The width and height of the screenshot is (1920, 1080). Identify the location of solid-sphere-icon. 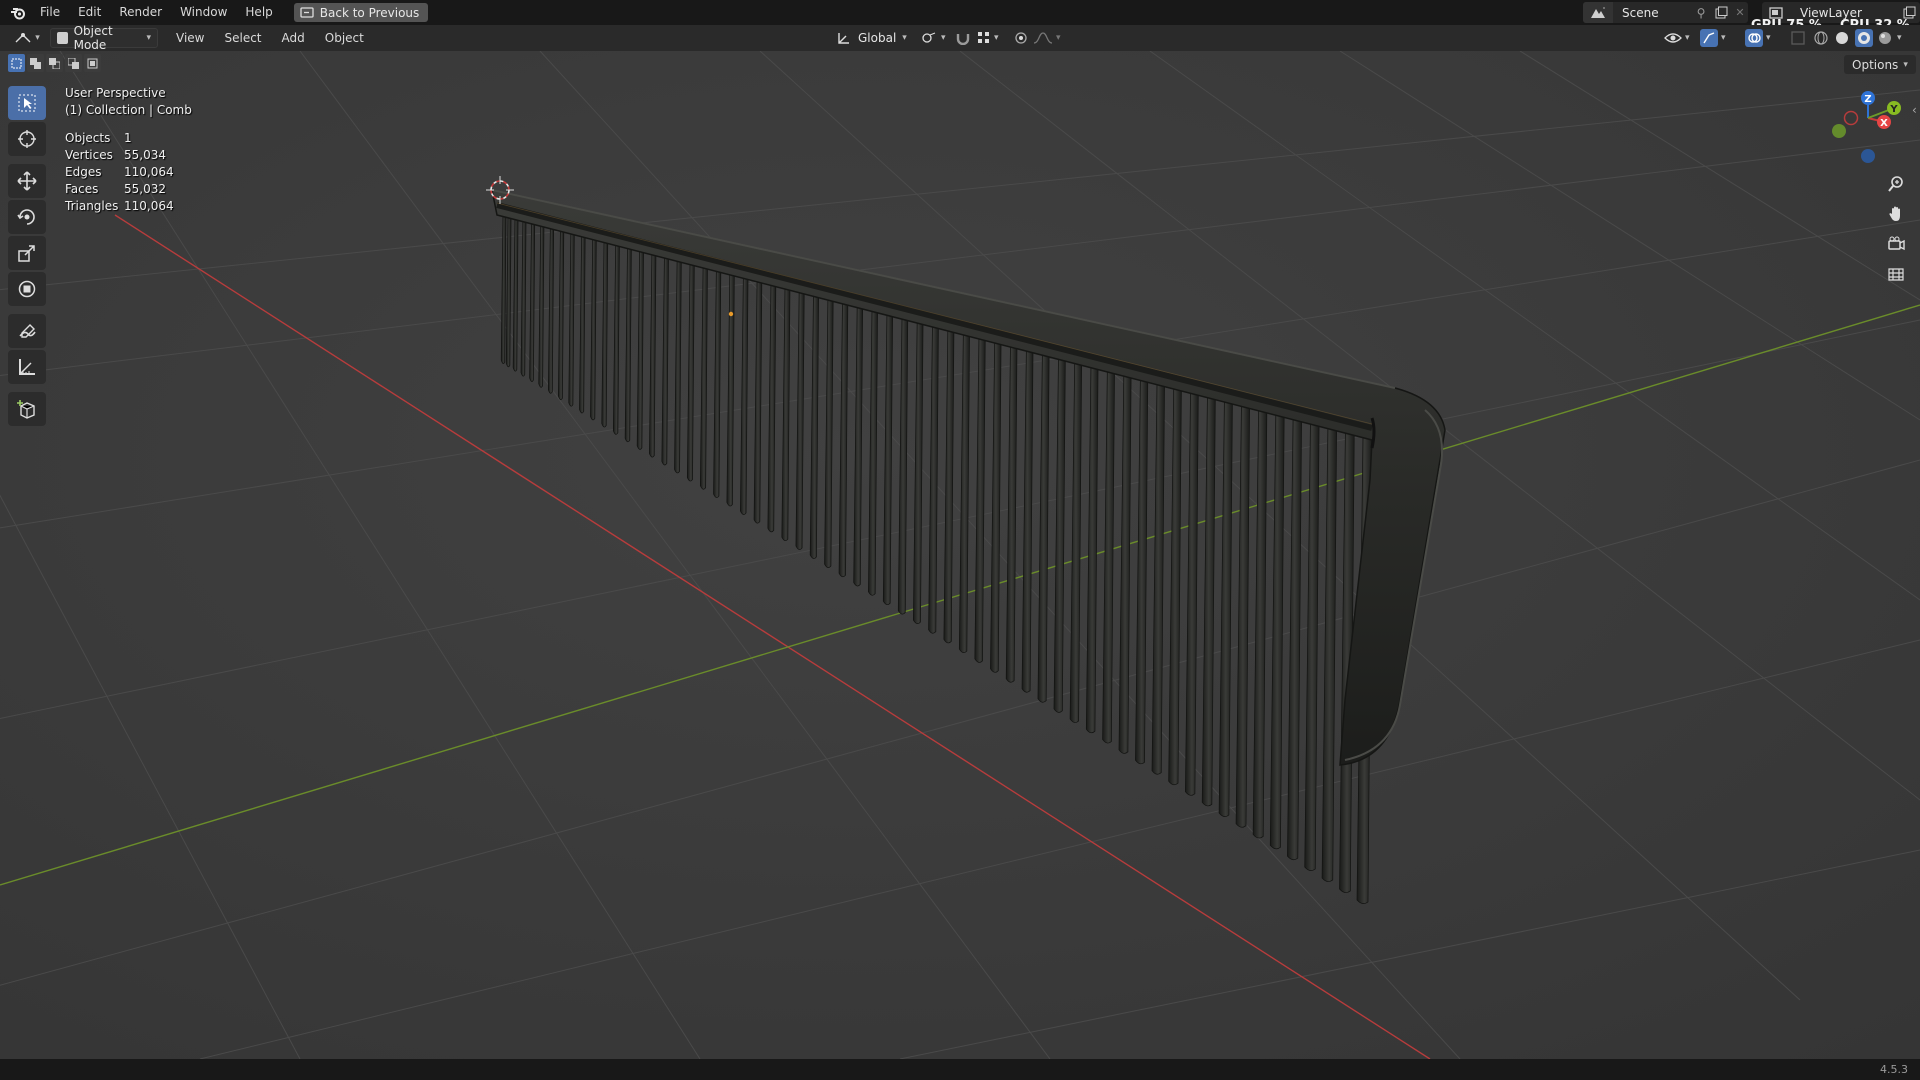
(1842, 38).